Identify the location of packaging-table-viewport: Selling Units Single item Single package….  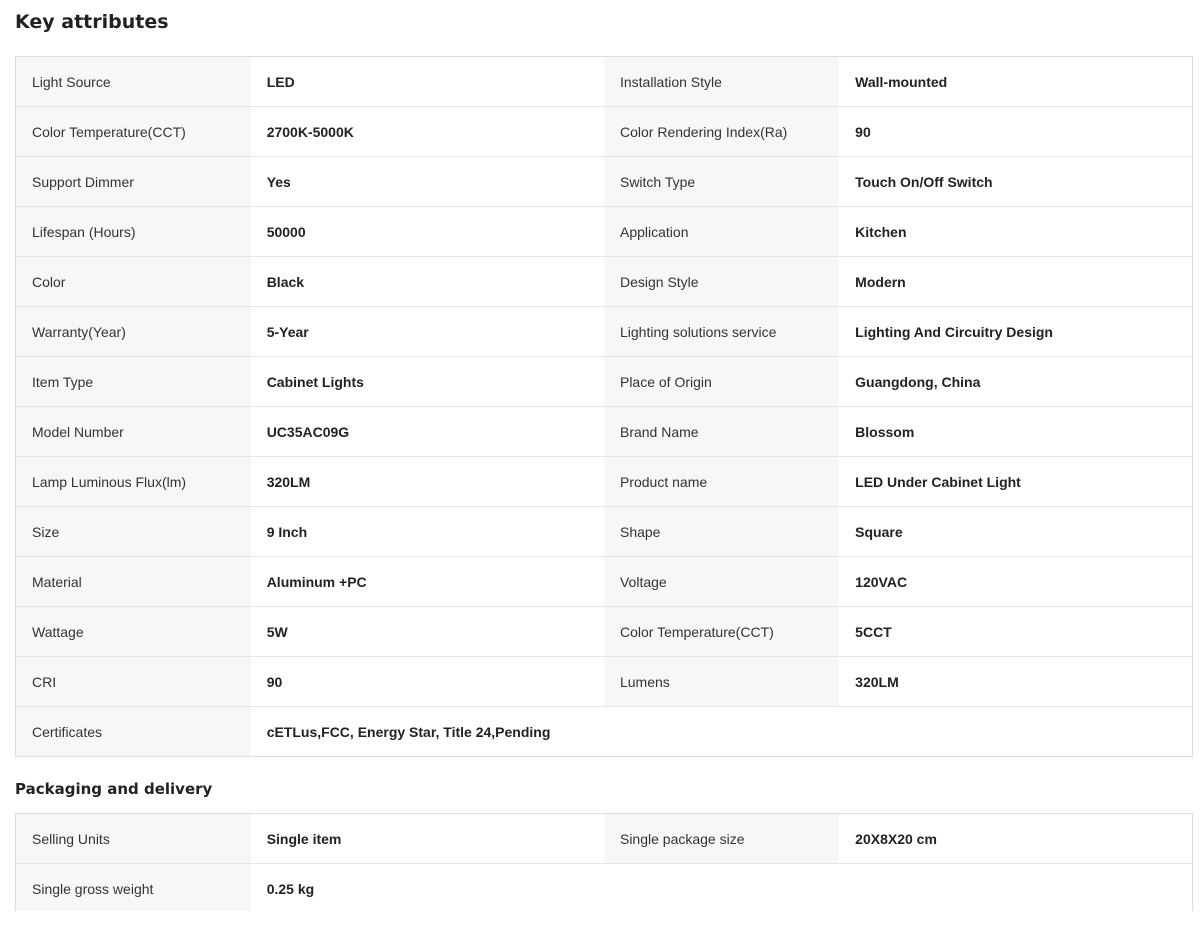
(604, 862).